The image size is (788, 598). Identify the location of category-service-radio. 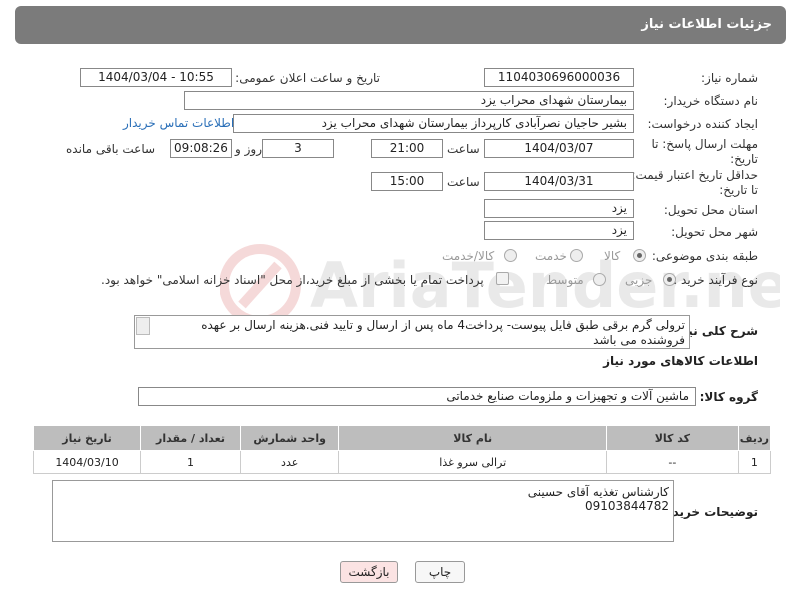
(576, 255).